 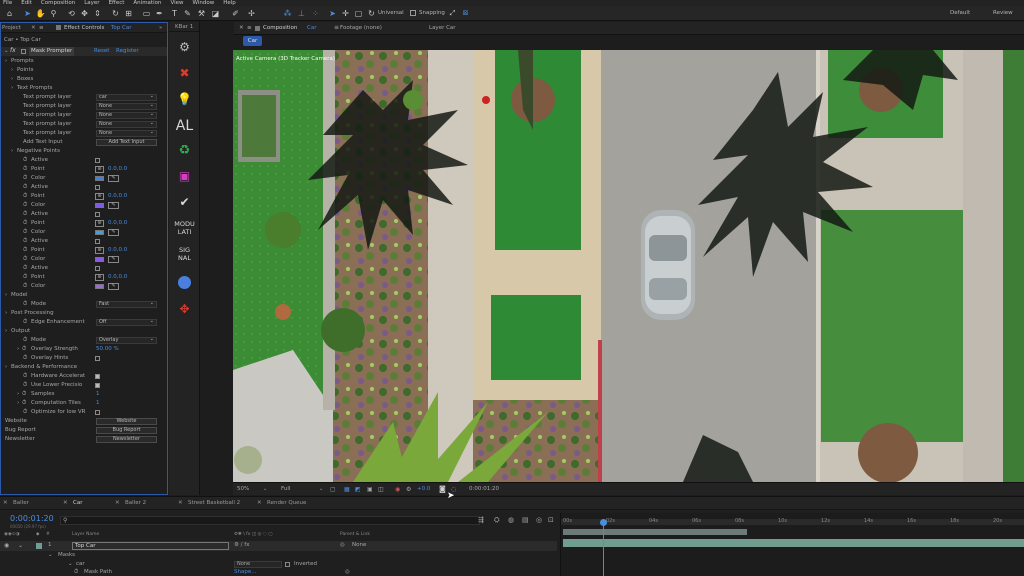 I want to click on composition-tab: Composition, so click(x=280, y=28).